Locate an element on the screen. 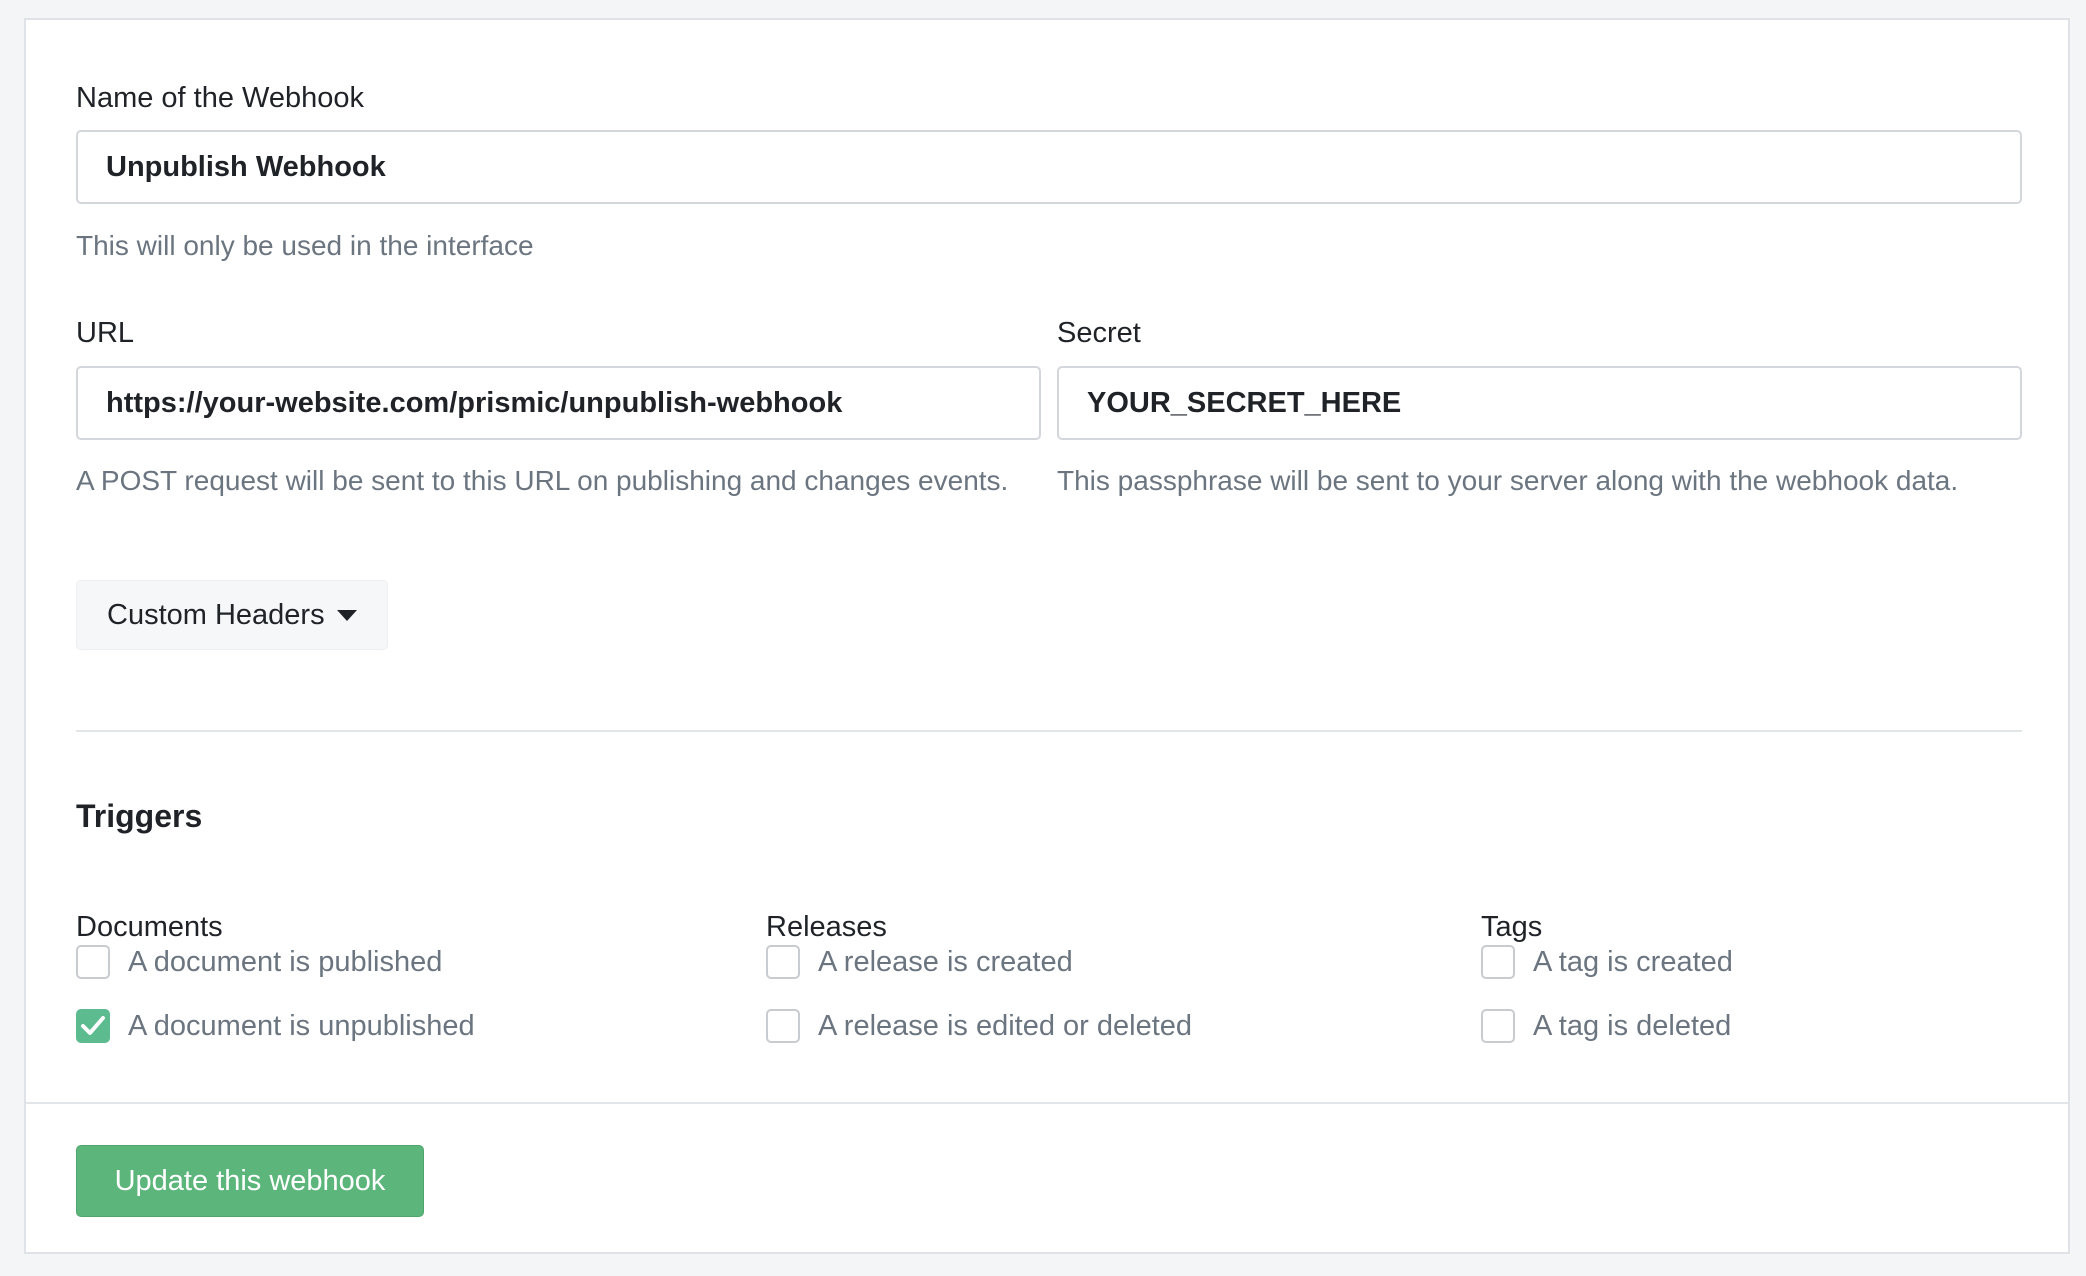  url-label: URL is located at coordinates (105, 333).